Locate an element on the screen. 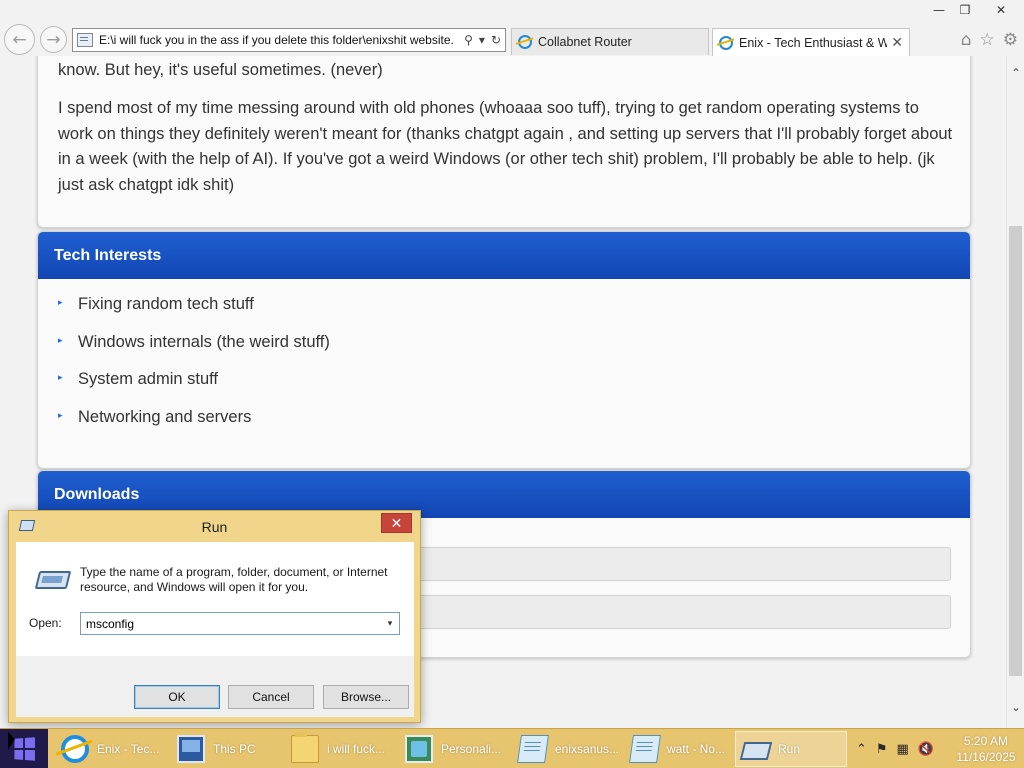 Image resolution: width=1024 pixels, height=768 pixels. restore-button: ❐ is located at coordinates (965, 10).